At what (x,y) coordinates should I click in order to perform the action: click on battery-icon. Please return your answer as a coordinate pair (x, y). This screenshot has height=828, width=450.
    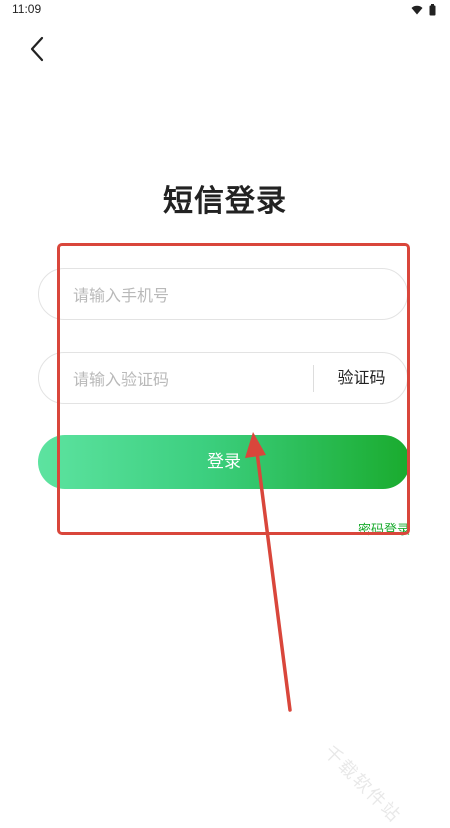
    Looking at the image, I should click on (432, 10).